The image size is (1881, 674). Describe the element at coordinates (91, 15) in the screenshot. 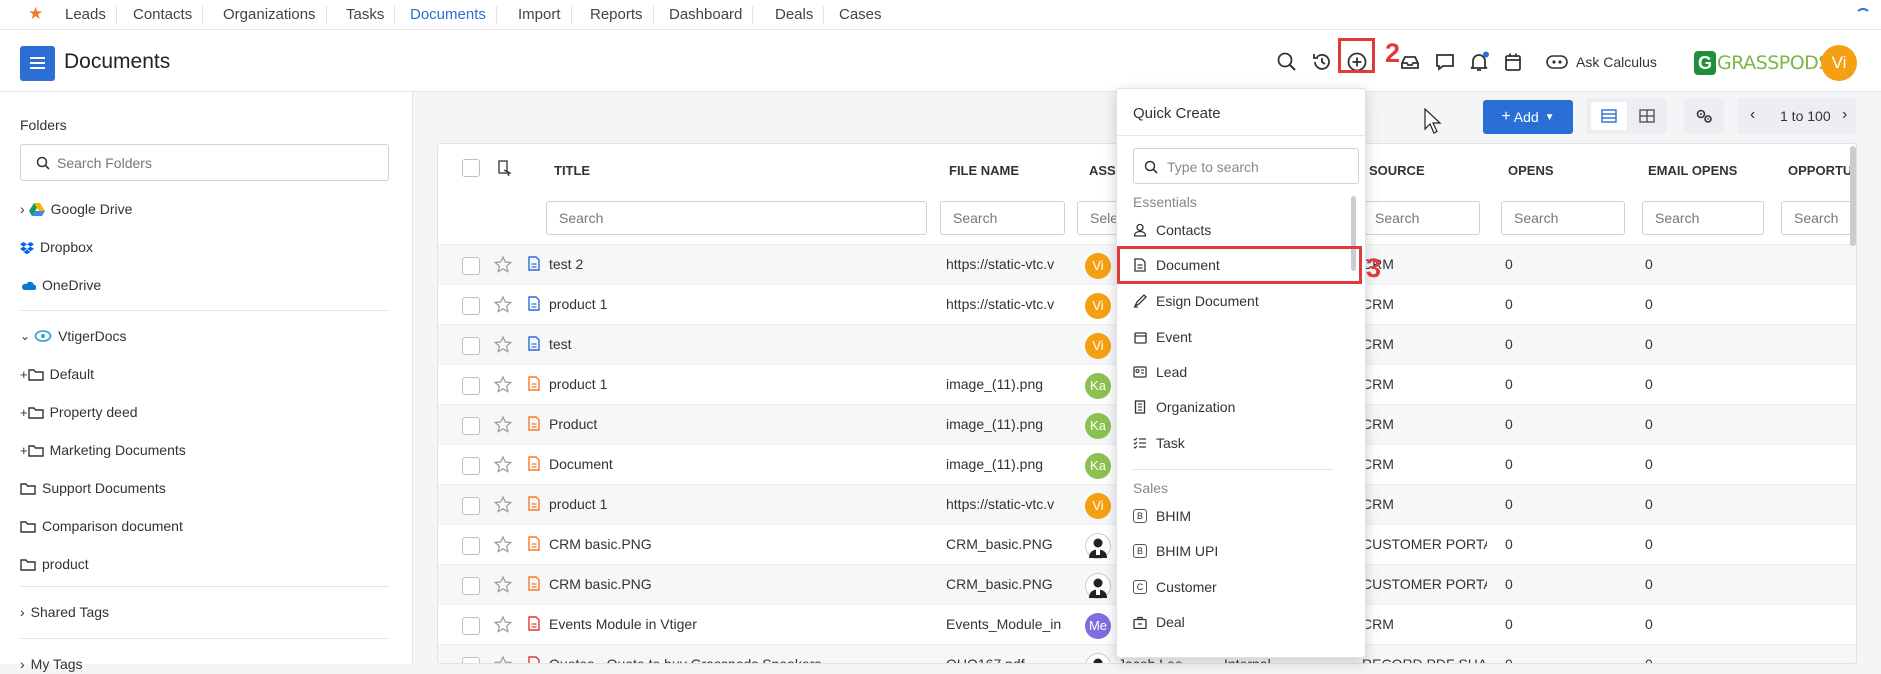

I see `nav-leads: Leads` at that location.